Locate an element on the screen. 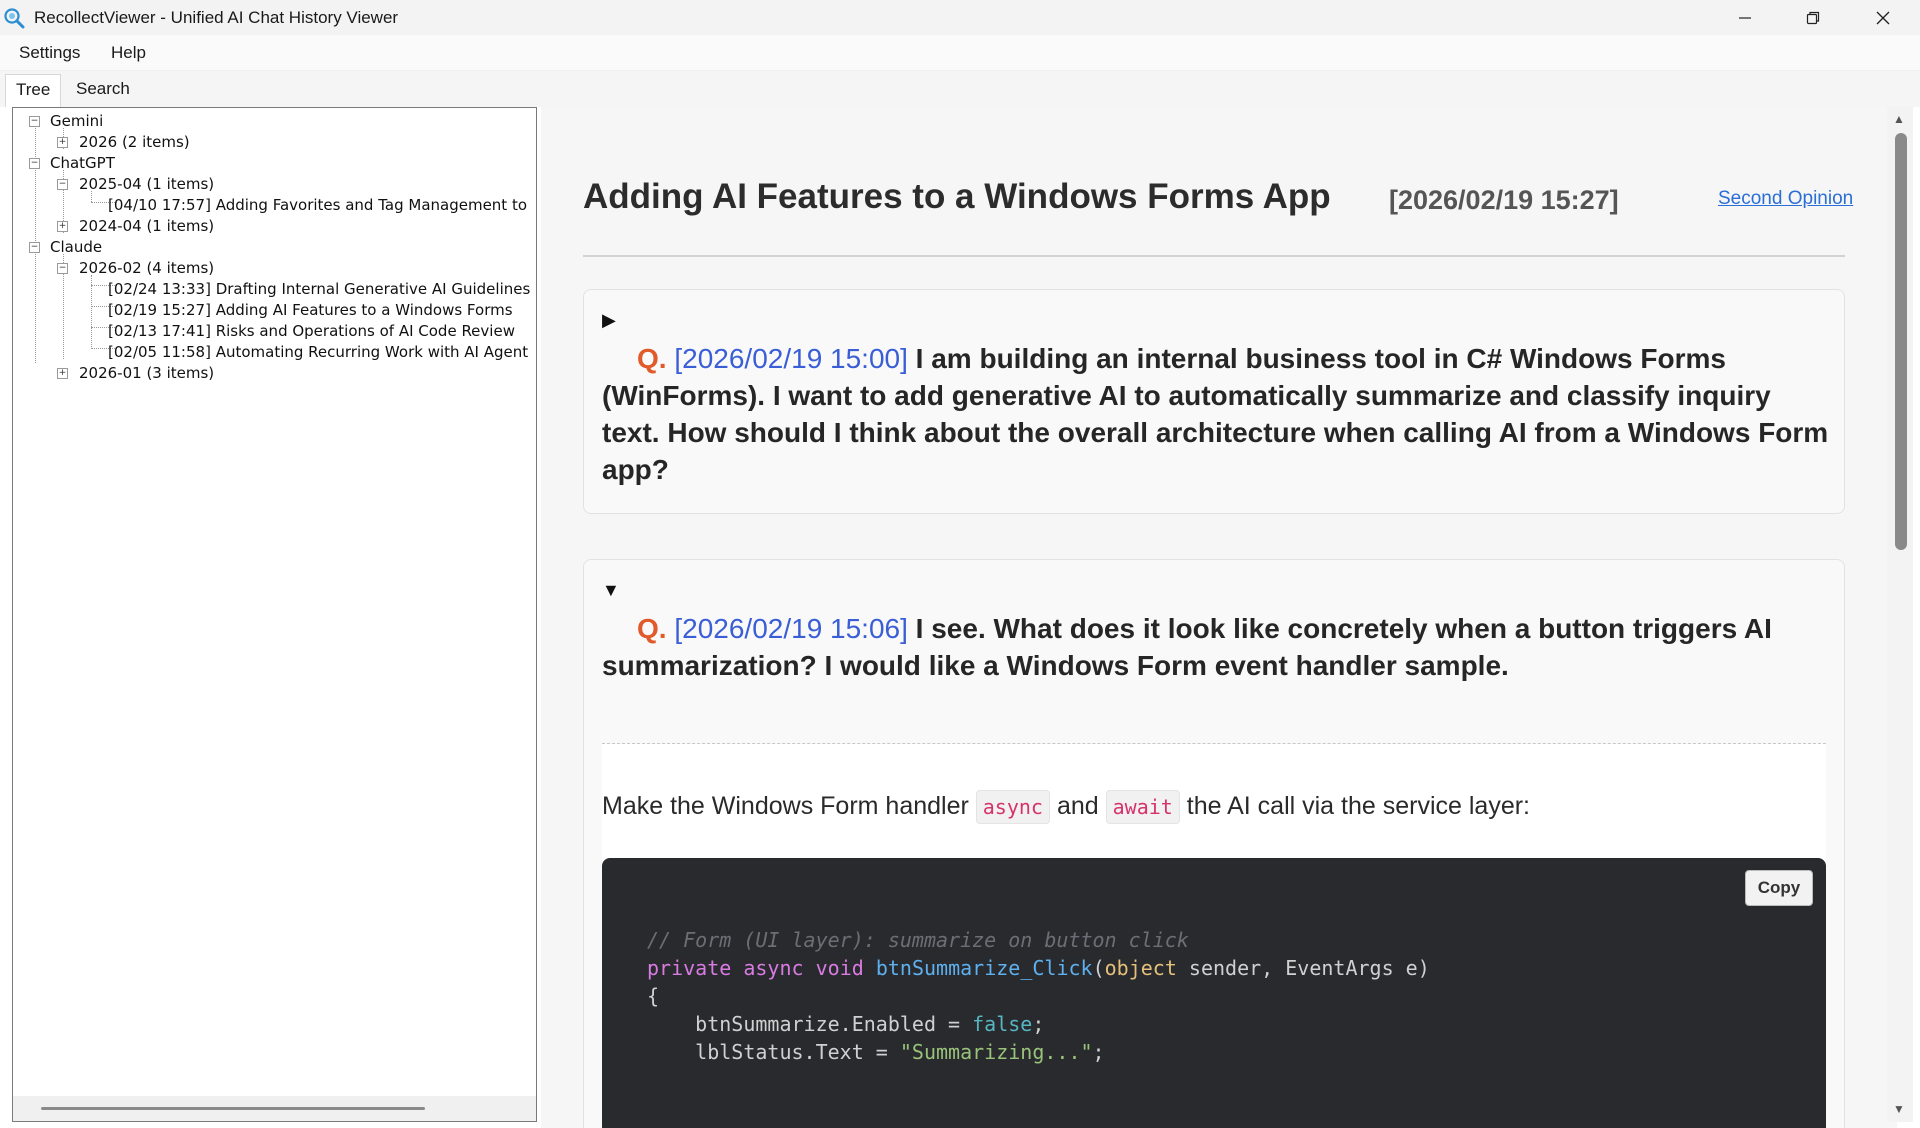  code-line: btnSummarize.Enabled = false; is located at coordinates (846, 1024).